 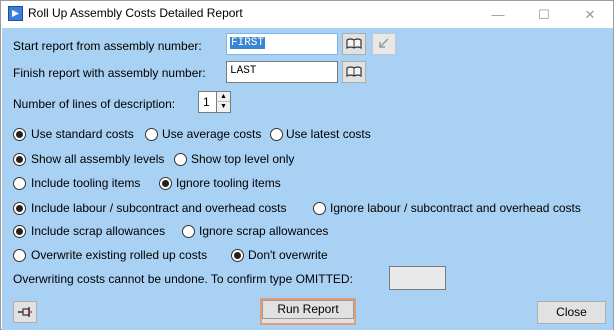 I want to click on radio-include-labour, so click(x=19, y=208).